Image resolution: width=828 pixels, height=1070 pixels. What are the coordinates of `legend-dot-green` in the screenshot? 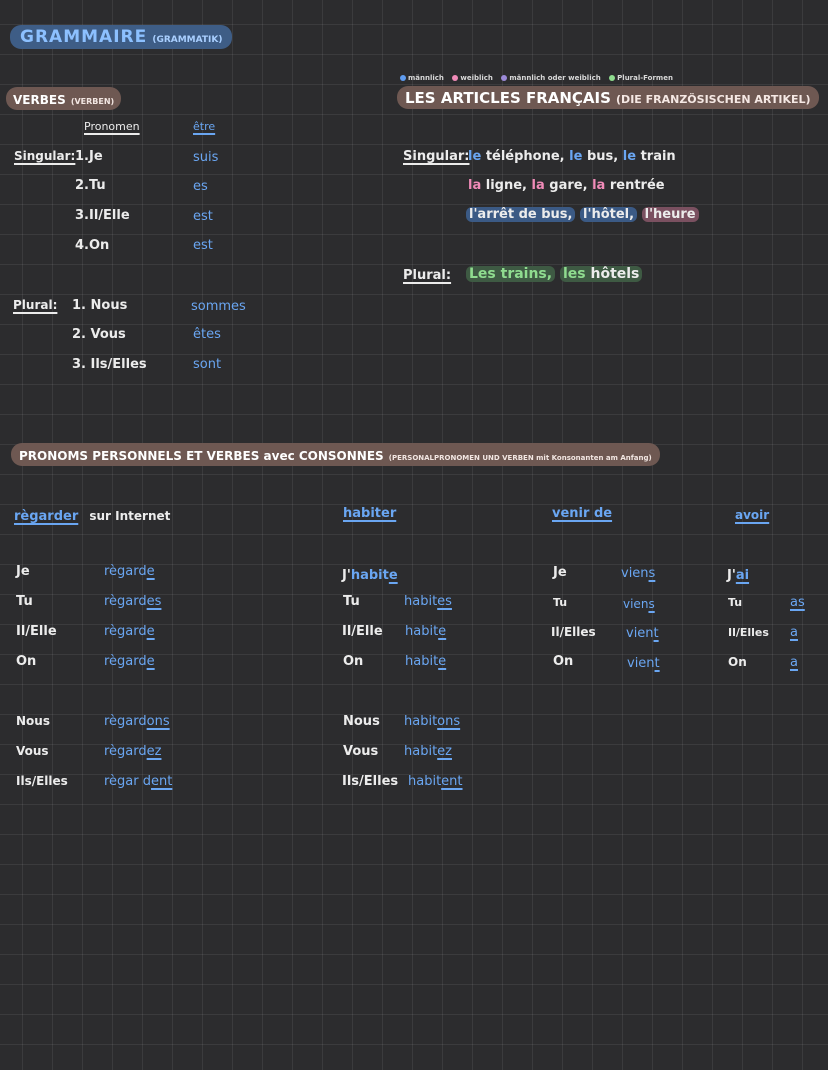 It's located at (612, 78).